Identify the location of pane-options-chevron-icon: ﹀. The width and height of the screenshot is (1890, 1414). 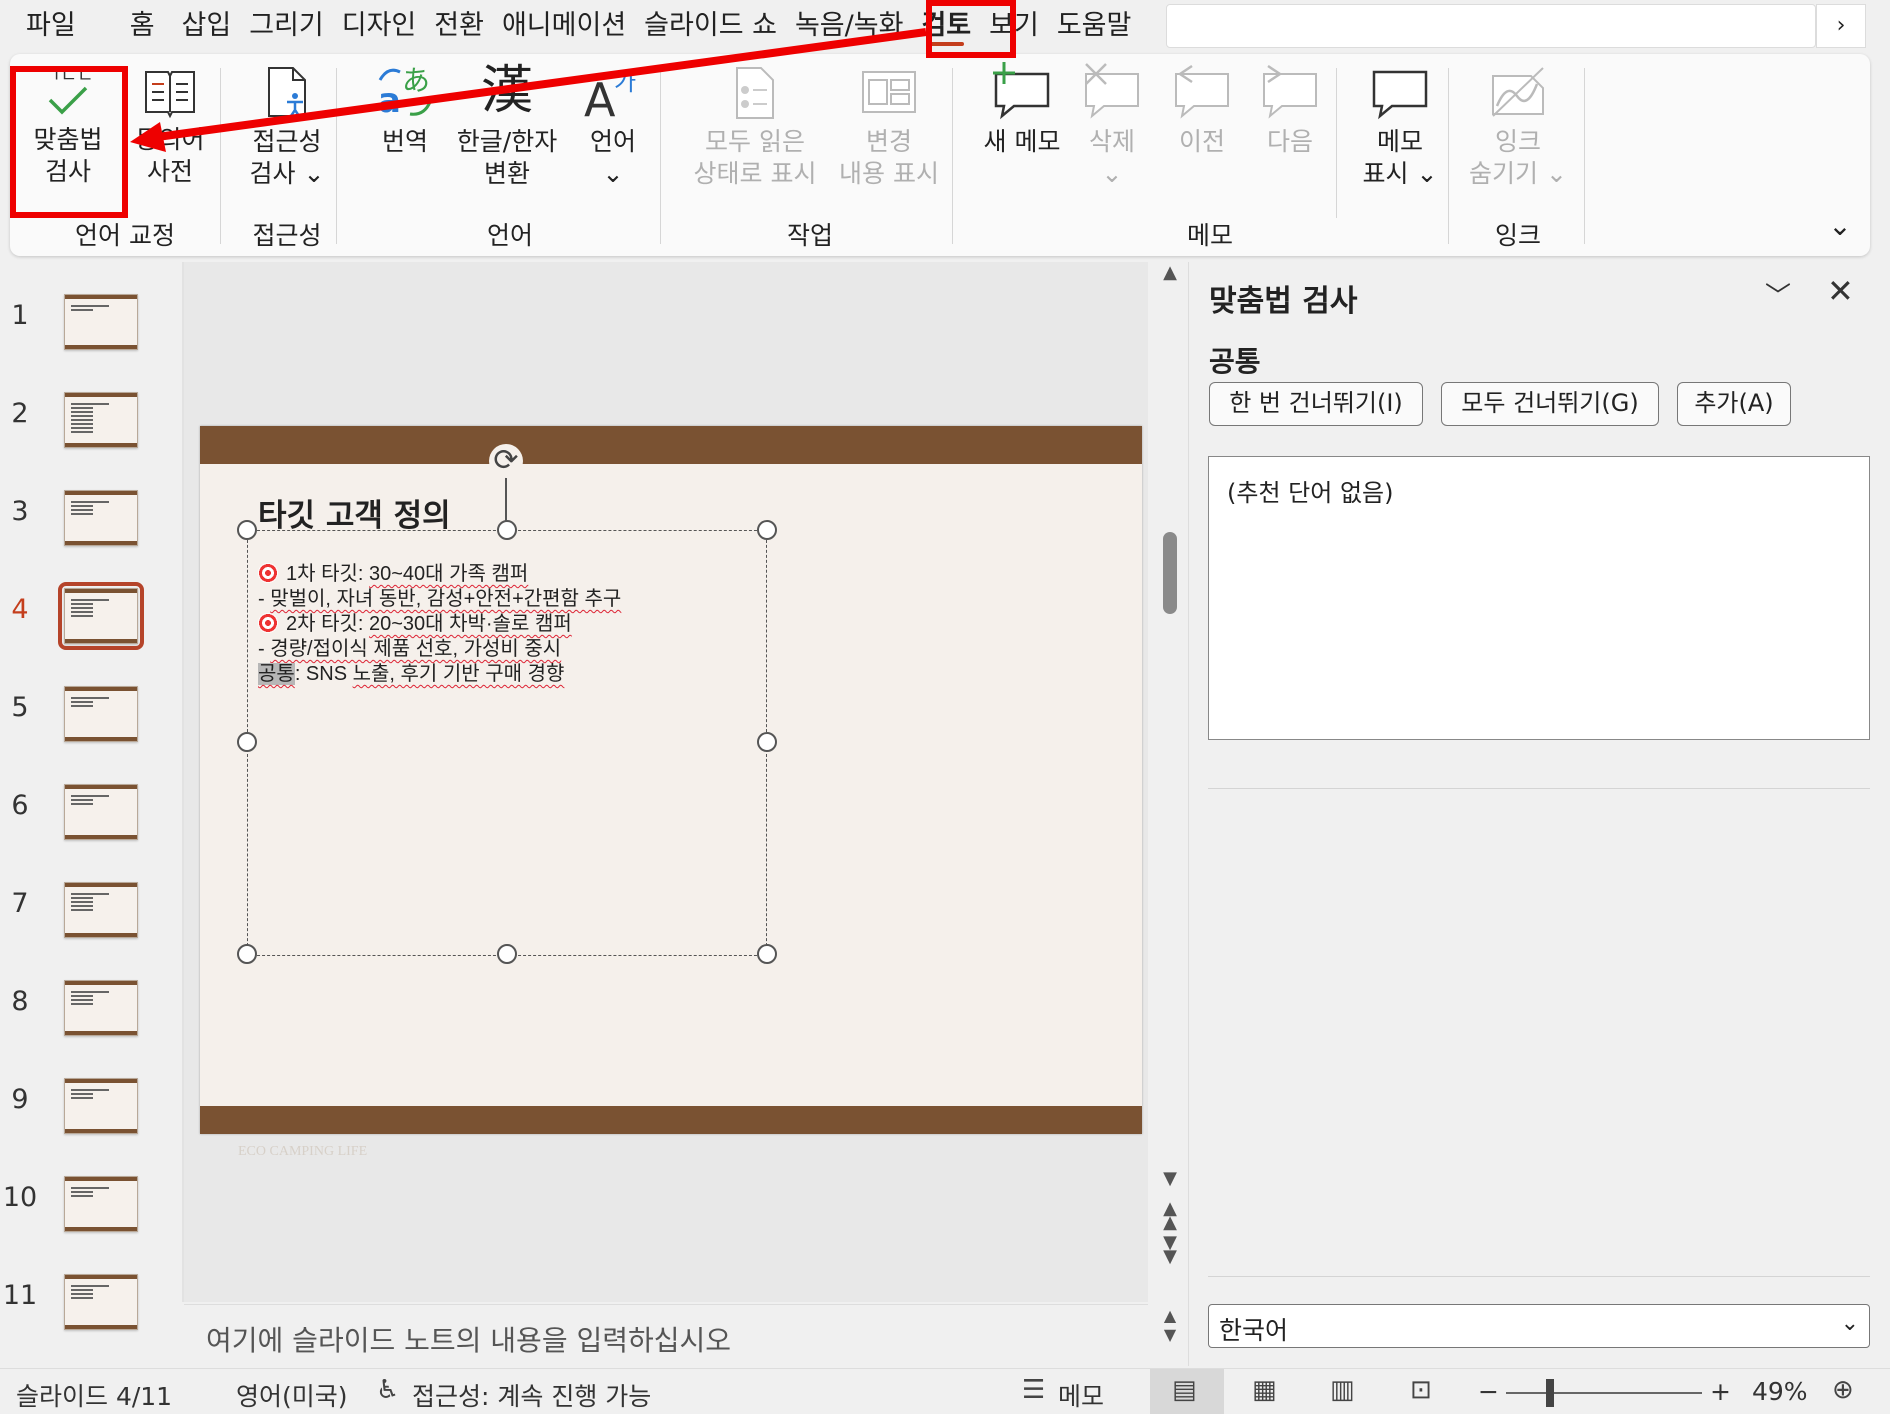
(1778, 294).